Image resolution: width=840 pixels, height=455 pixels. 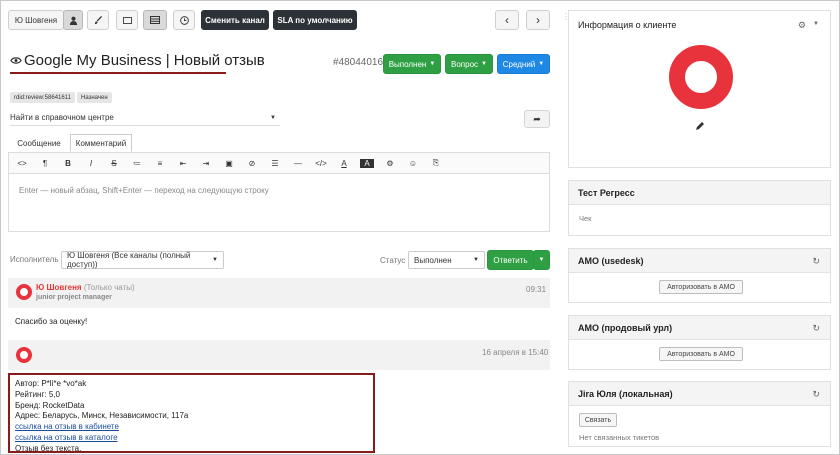 I want to click on check-label: Чек, so click(x=585, y=218).